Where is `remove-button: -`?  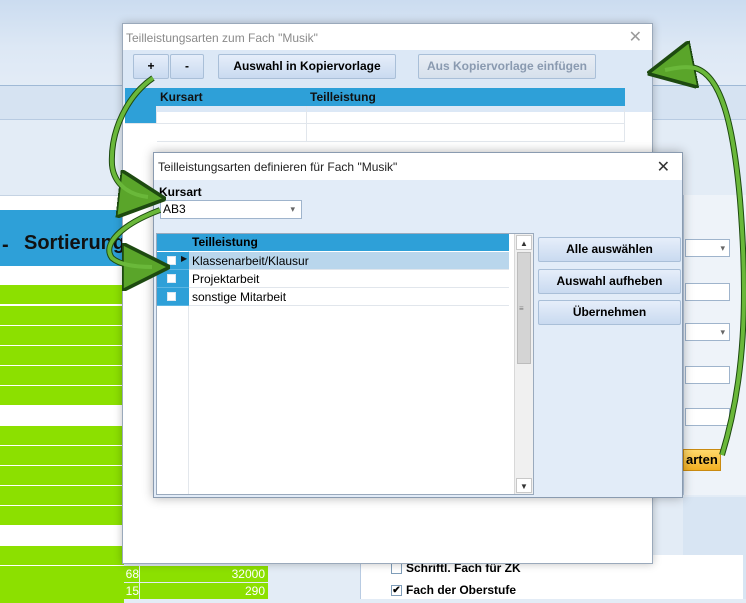 remove-button: - is located at coordinates (187, 66).